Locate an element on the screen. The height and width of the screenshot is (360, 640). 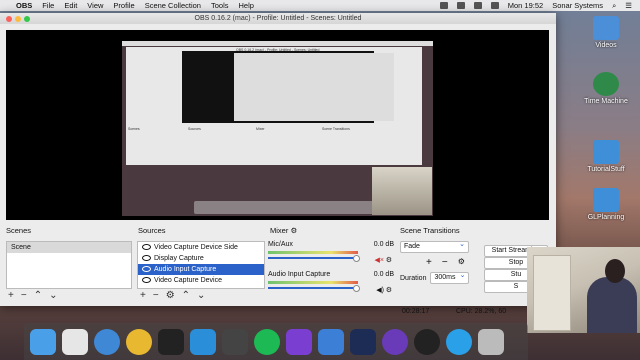
slack-icon is located at coordinates (75, 341).